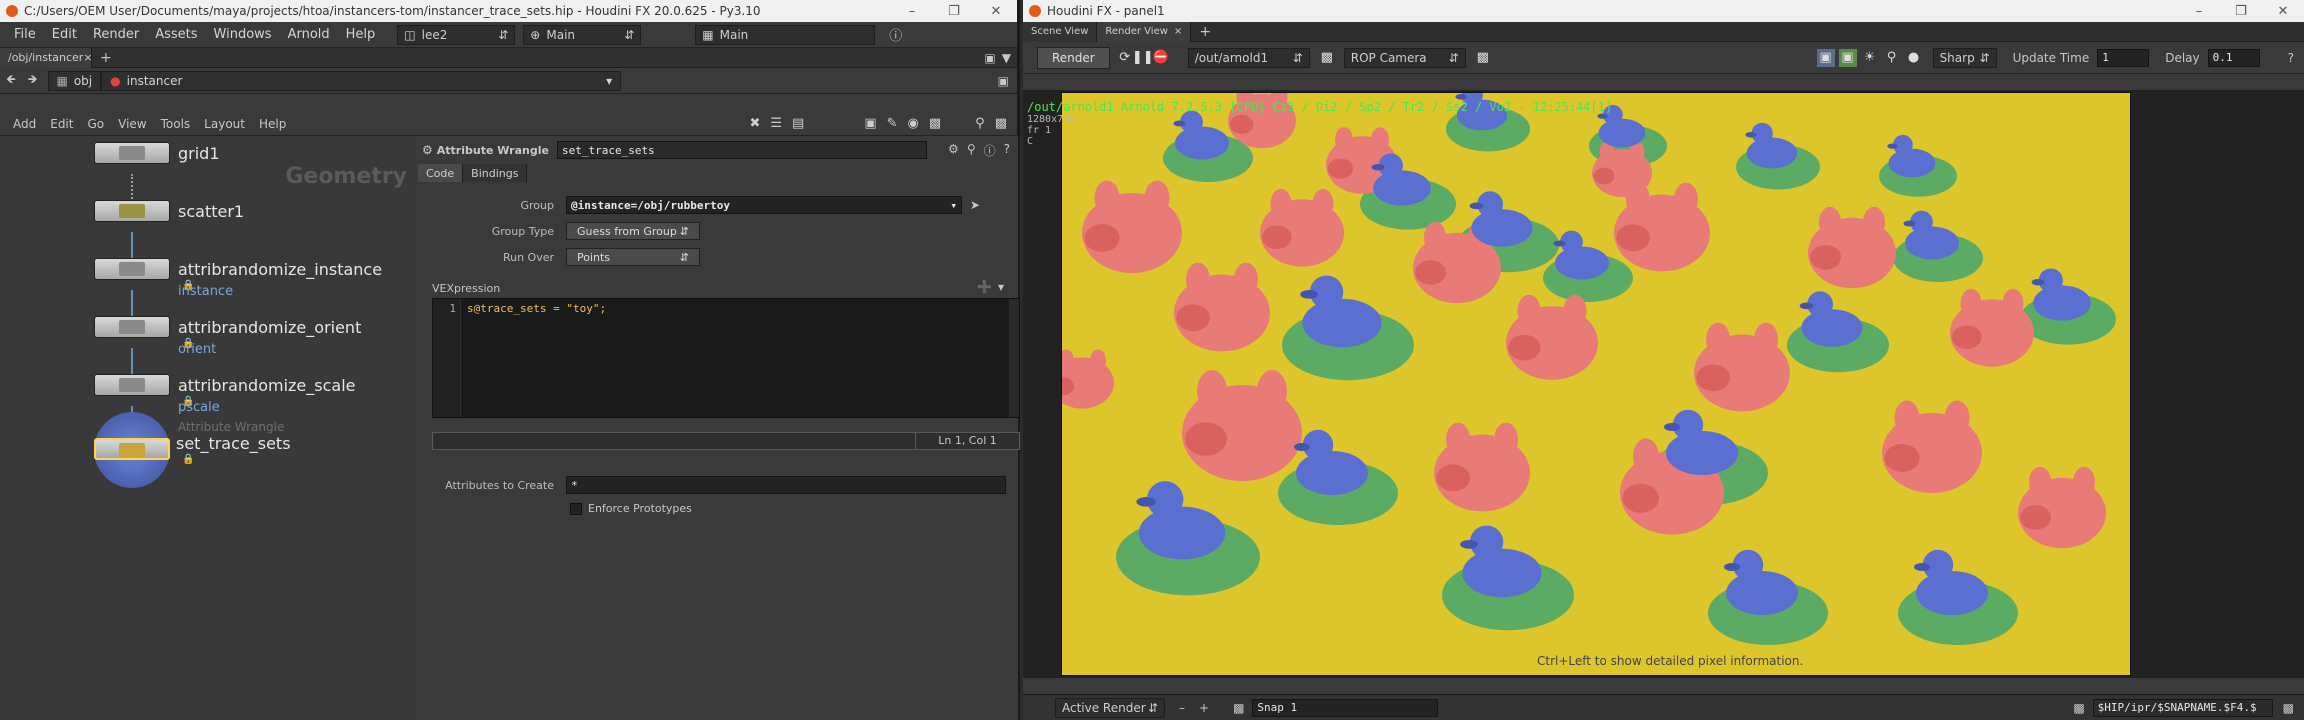 The image size is (2304, 720). I want to click on menu-file: File, so click(25, 34).